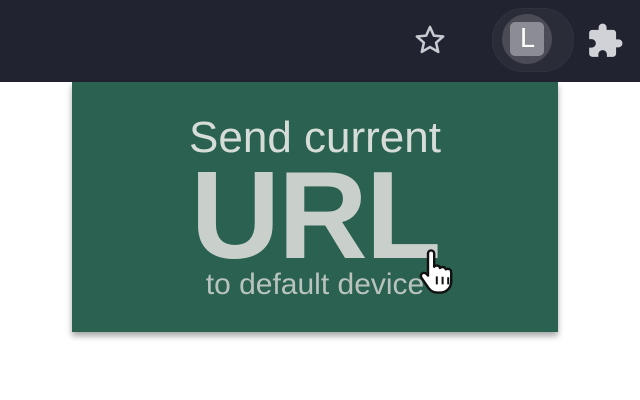  What do you see at coordinates (315, 284) in the screenshot?
I see `popup-subtext: to default device` at bounding box center [315, 284].